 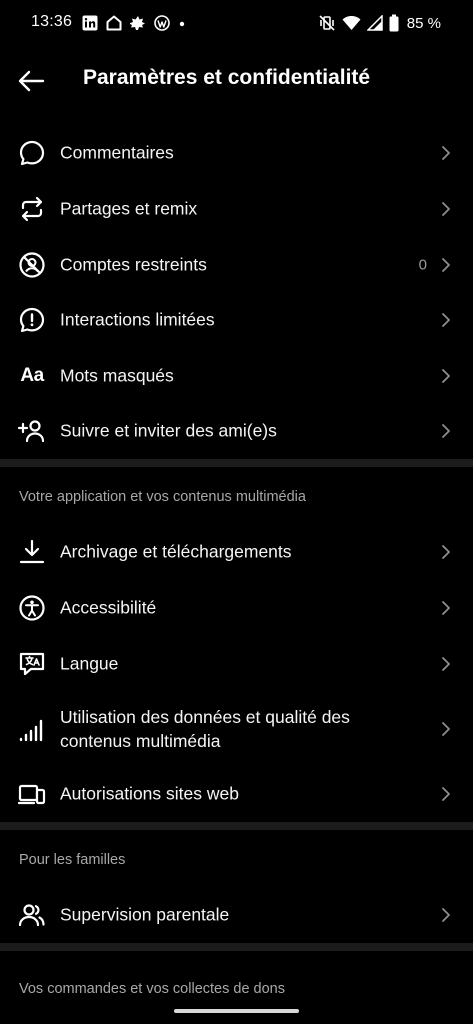 I want to click on row-label: Partages et remix, so click(x=129, y=208).